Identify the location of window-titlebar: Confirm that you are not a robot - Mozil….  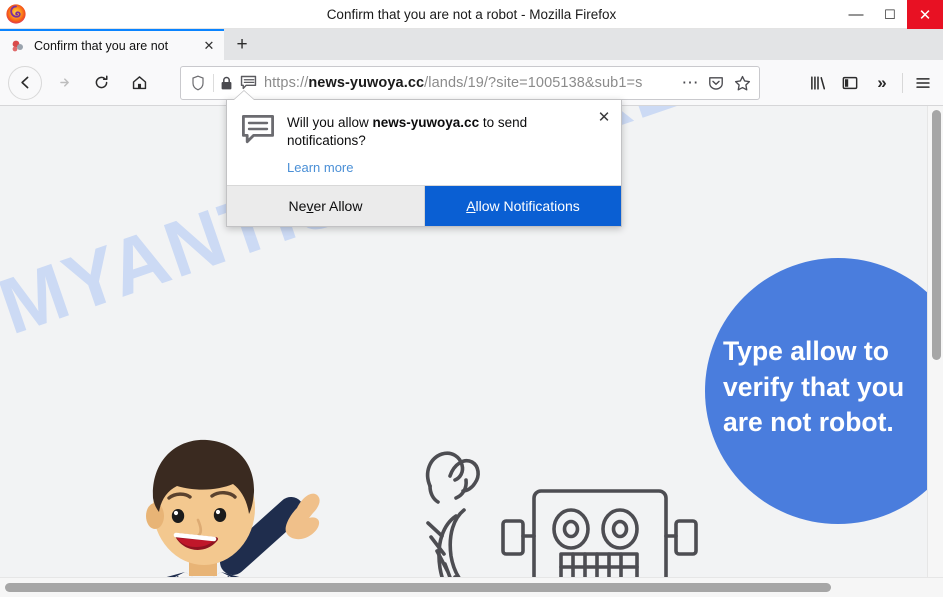
(471, 14).